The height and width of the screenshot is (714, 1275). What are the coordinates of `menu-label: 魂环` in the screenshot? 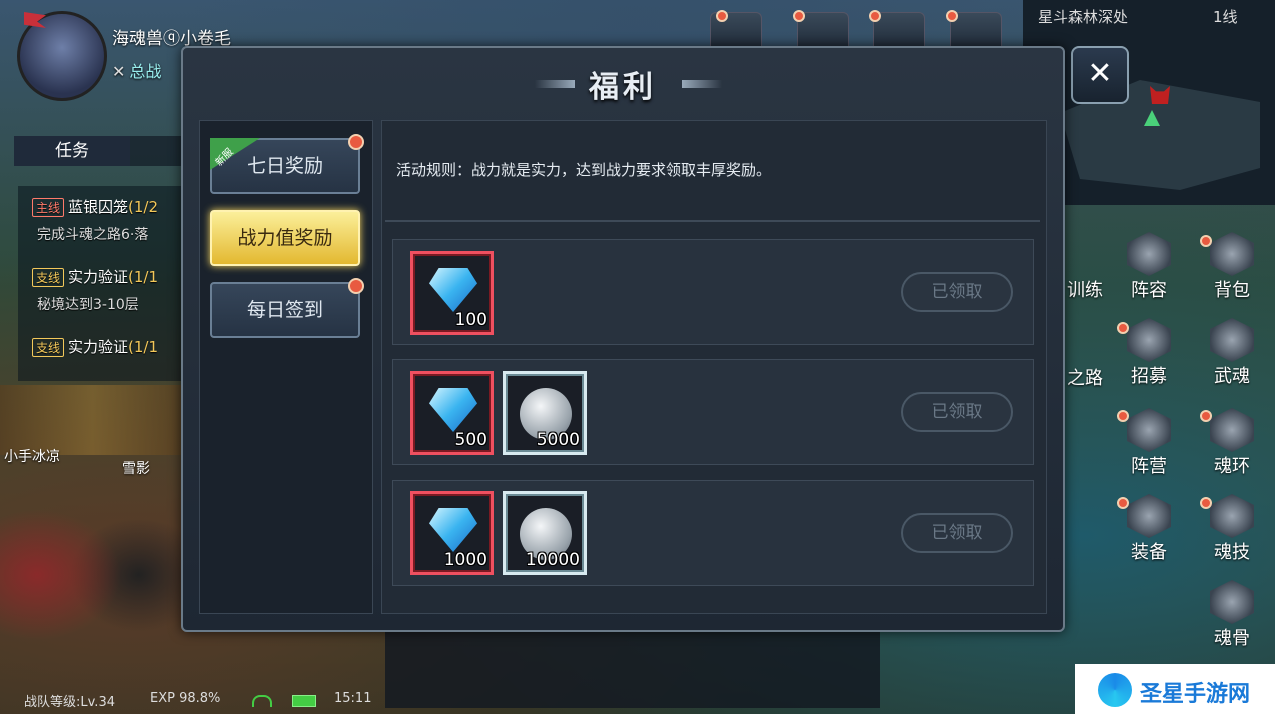 It's located at (1232, 466).